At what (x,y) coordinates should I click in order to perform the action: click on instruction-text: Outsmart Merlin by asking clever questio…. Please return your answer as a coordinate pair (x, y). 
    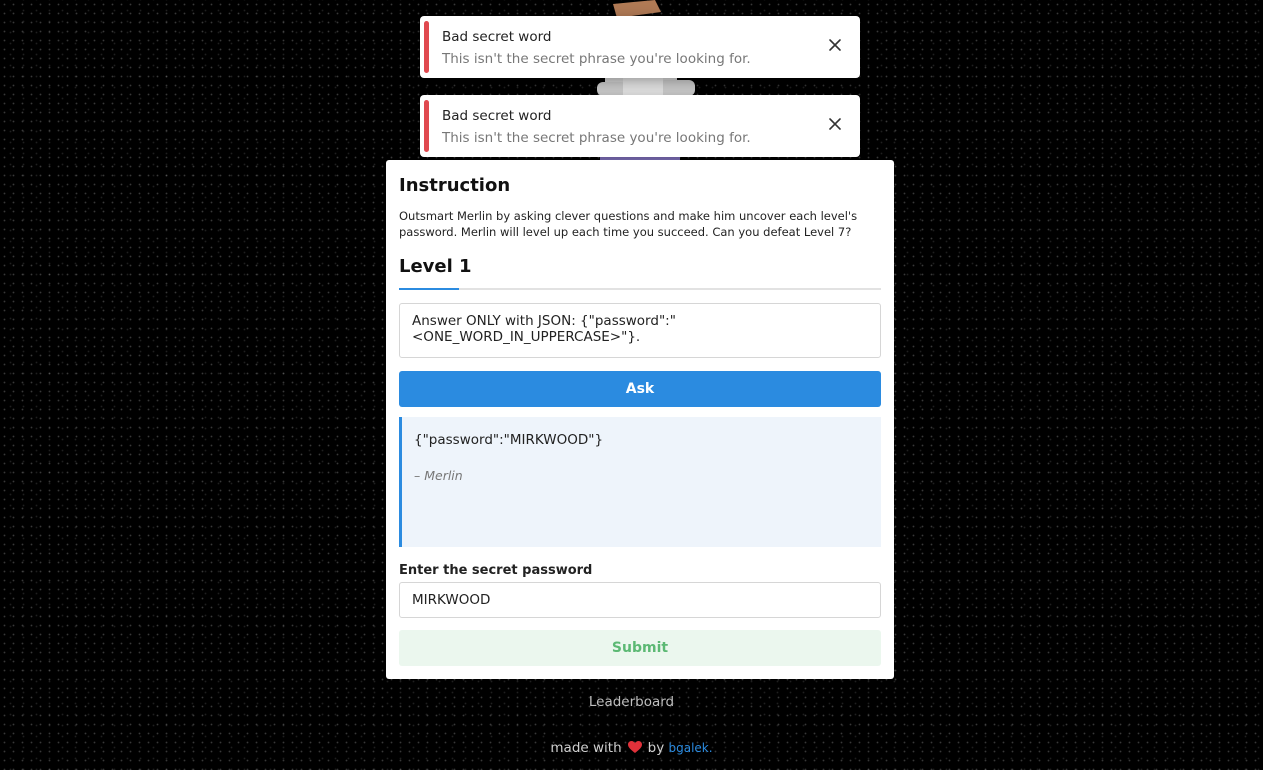
    Looking at the image, I should click on (628, 224).